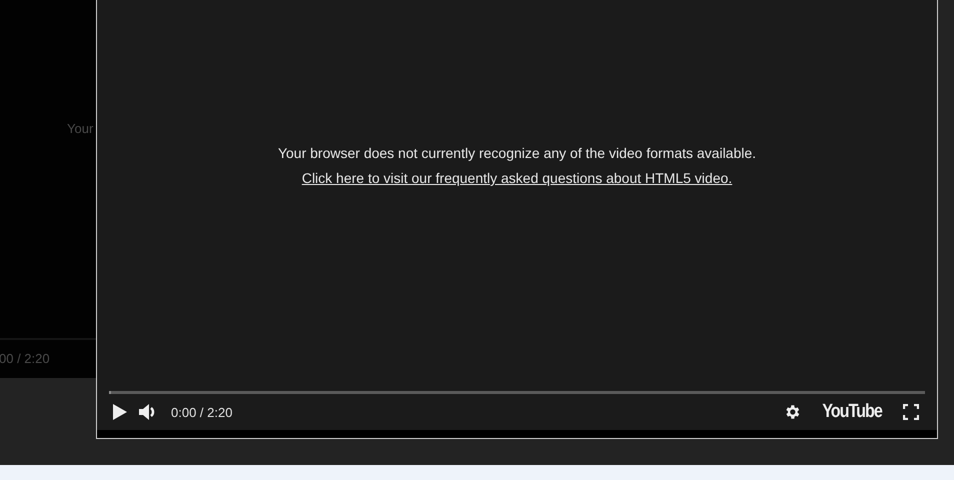 The height and width of the screenshot is (480, 954). I want to click on brand-logo: YouTube, so click(852, 412).